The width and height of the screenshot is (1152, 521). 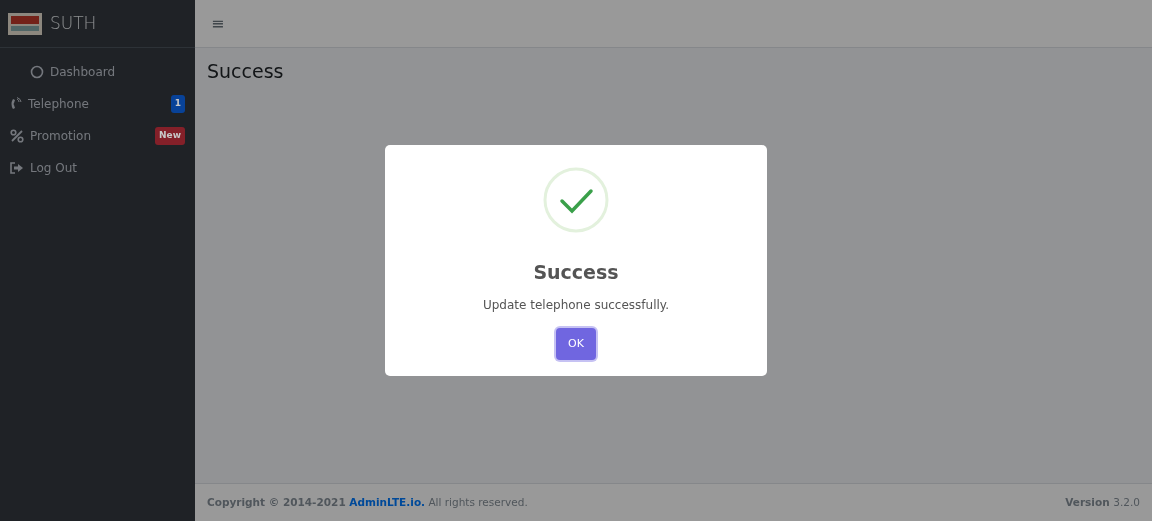 What do you see at coordinates (37, 72) in the screenshot?
I see `circle-icon` at bounding box center [37, 72].